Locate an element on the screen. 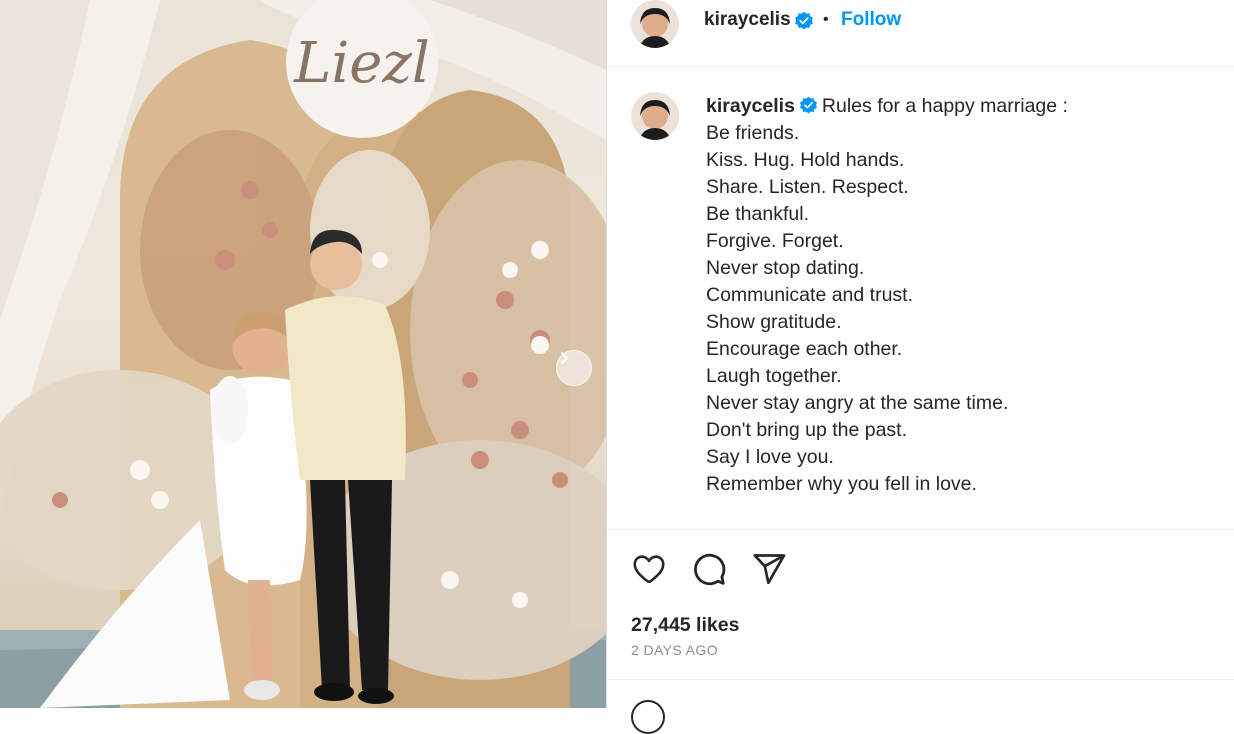  caption-line: Never stay angry at the same time. is located at coordinates (857, 403).